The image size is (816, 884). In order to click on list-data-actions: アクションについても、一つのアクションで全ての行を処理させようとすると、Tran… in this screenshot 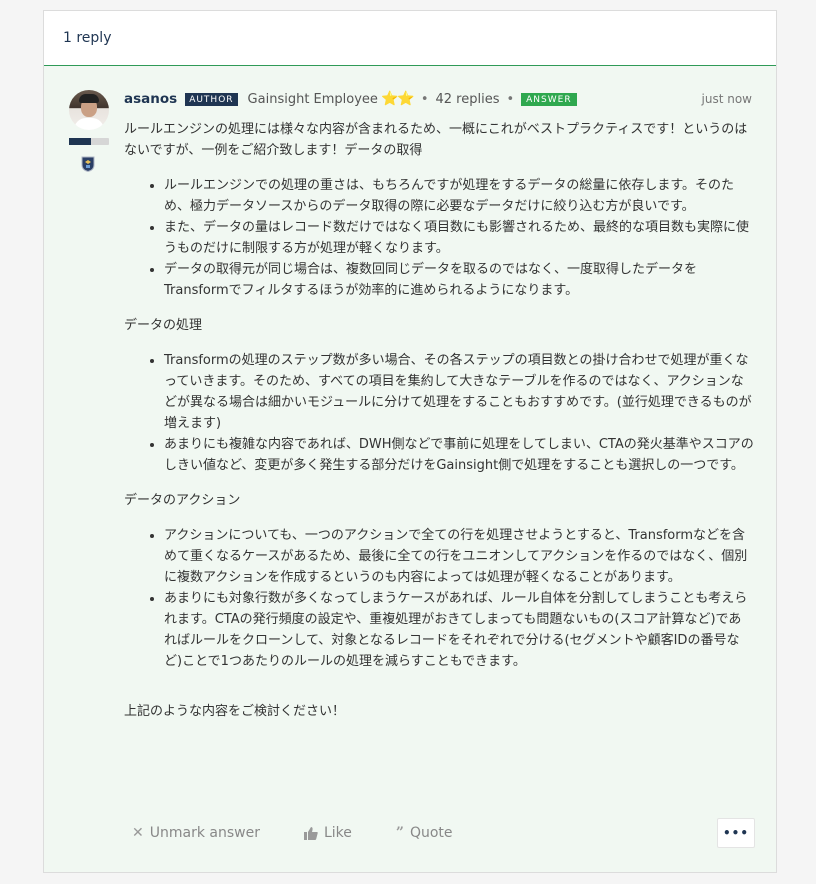, I will do `click(439, 598)`.